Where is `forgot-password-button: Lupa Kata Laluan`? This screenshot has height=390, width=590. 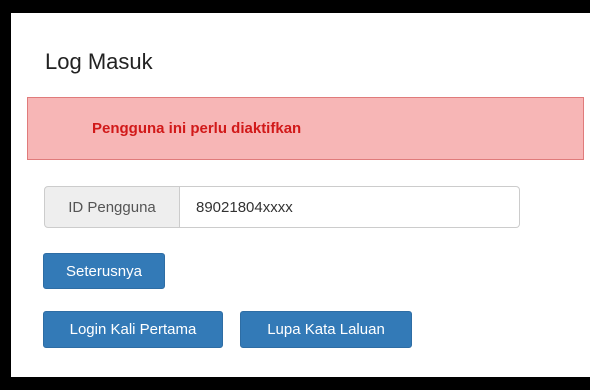 forgot-password-button: Lupa Kata Laluan is located at coordinates (326, 329).